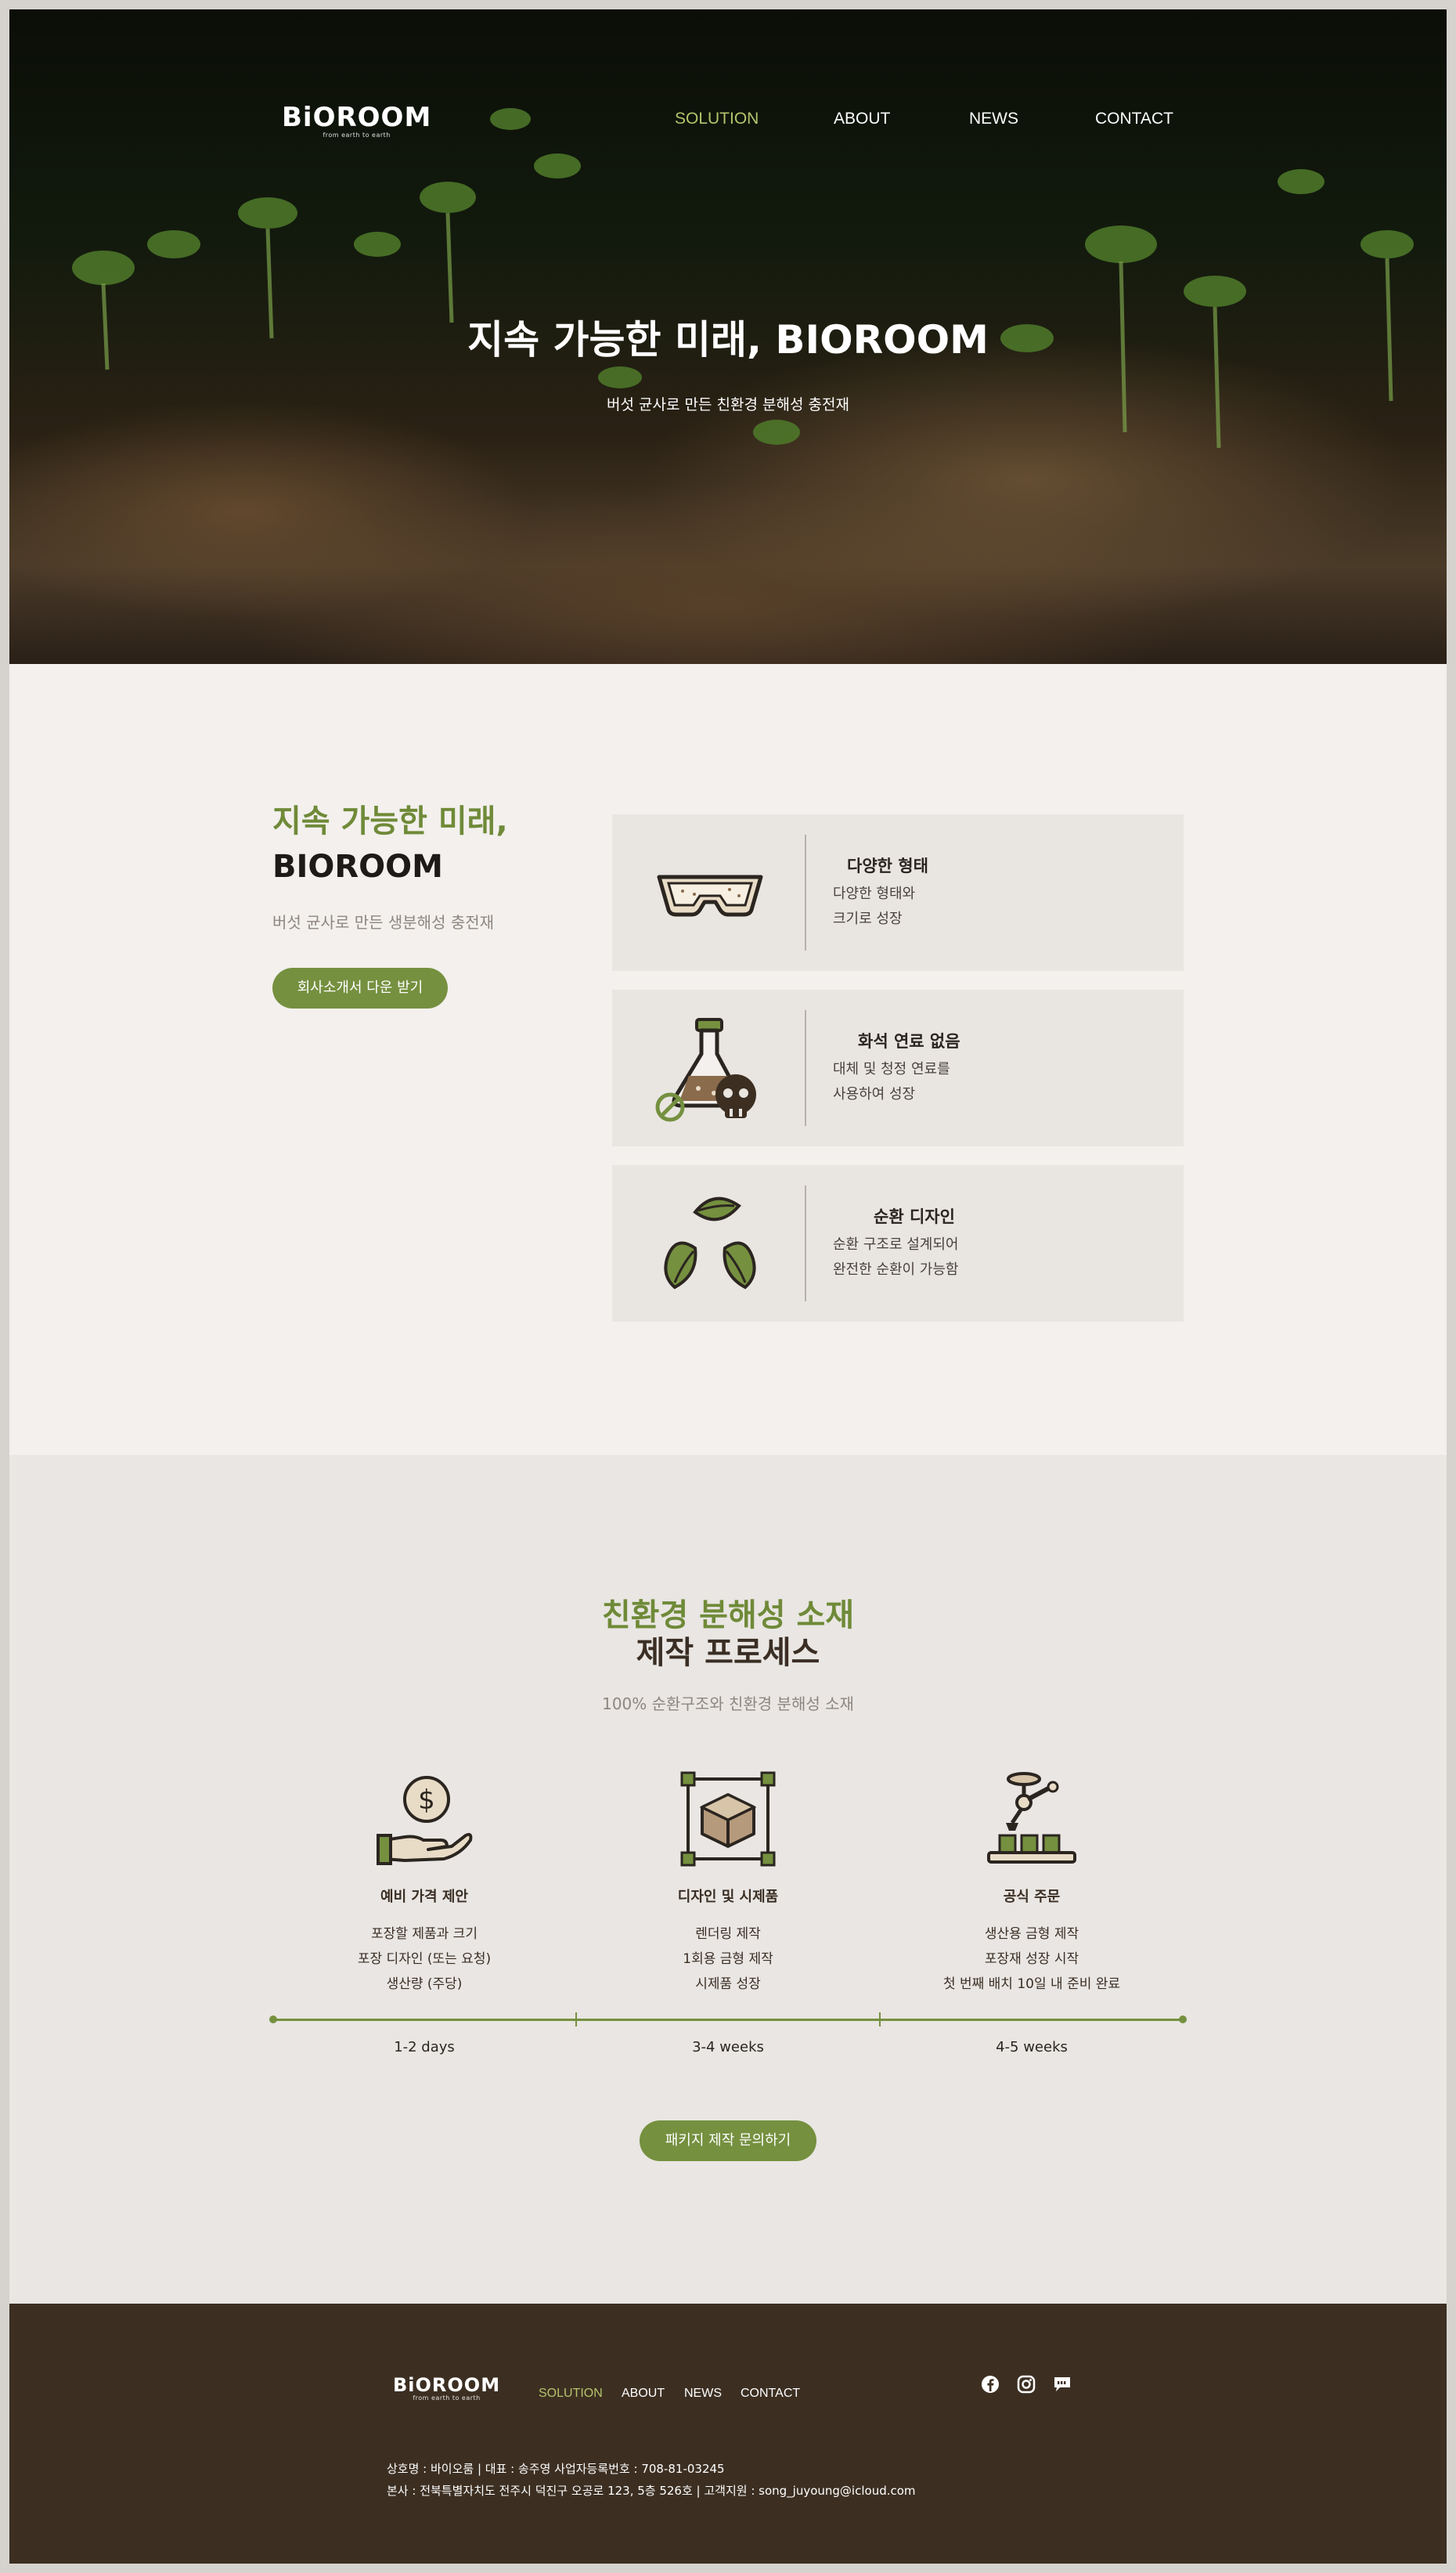 The image size is (1456, 2573). I want to click on feature-card: 화석 연료 없음 대체 및 청정 연료를 사용하여 성장, so click(898, 1068).